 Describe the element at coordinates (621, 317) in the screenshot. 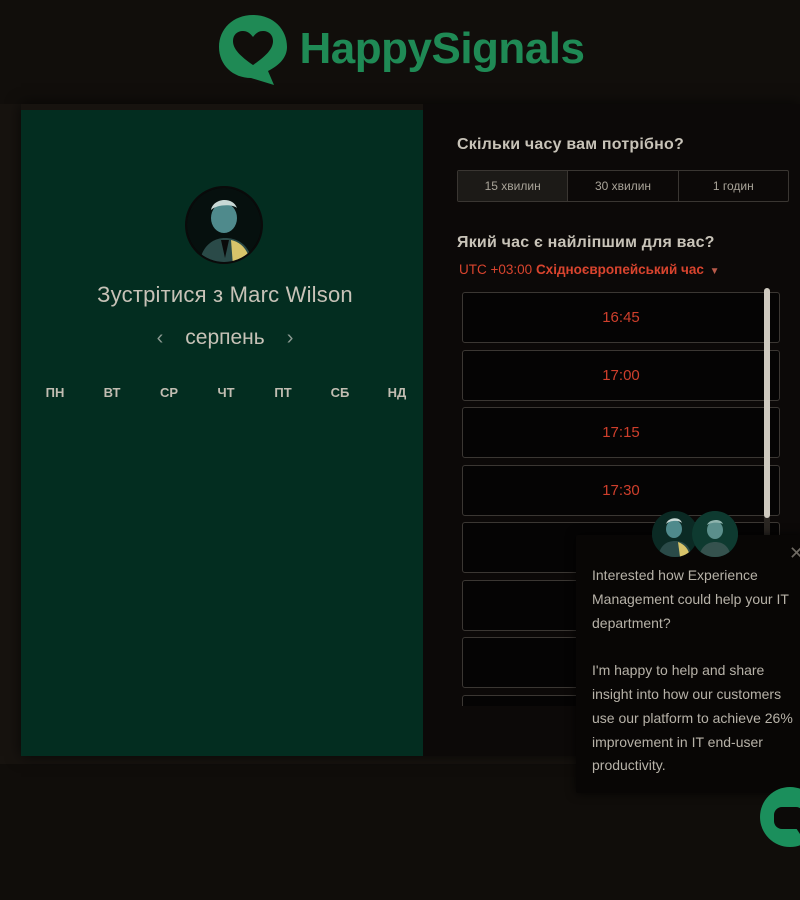

I see `time-slot: 16:45` at that location.